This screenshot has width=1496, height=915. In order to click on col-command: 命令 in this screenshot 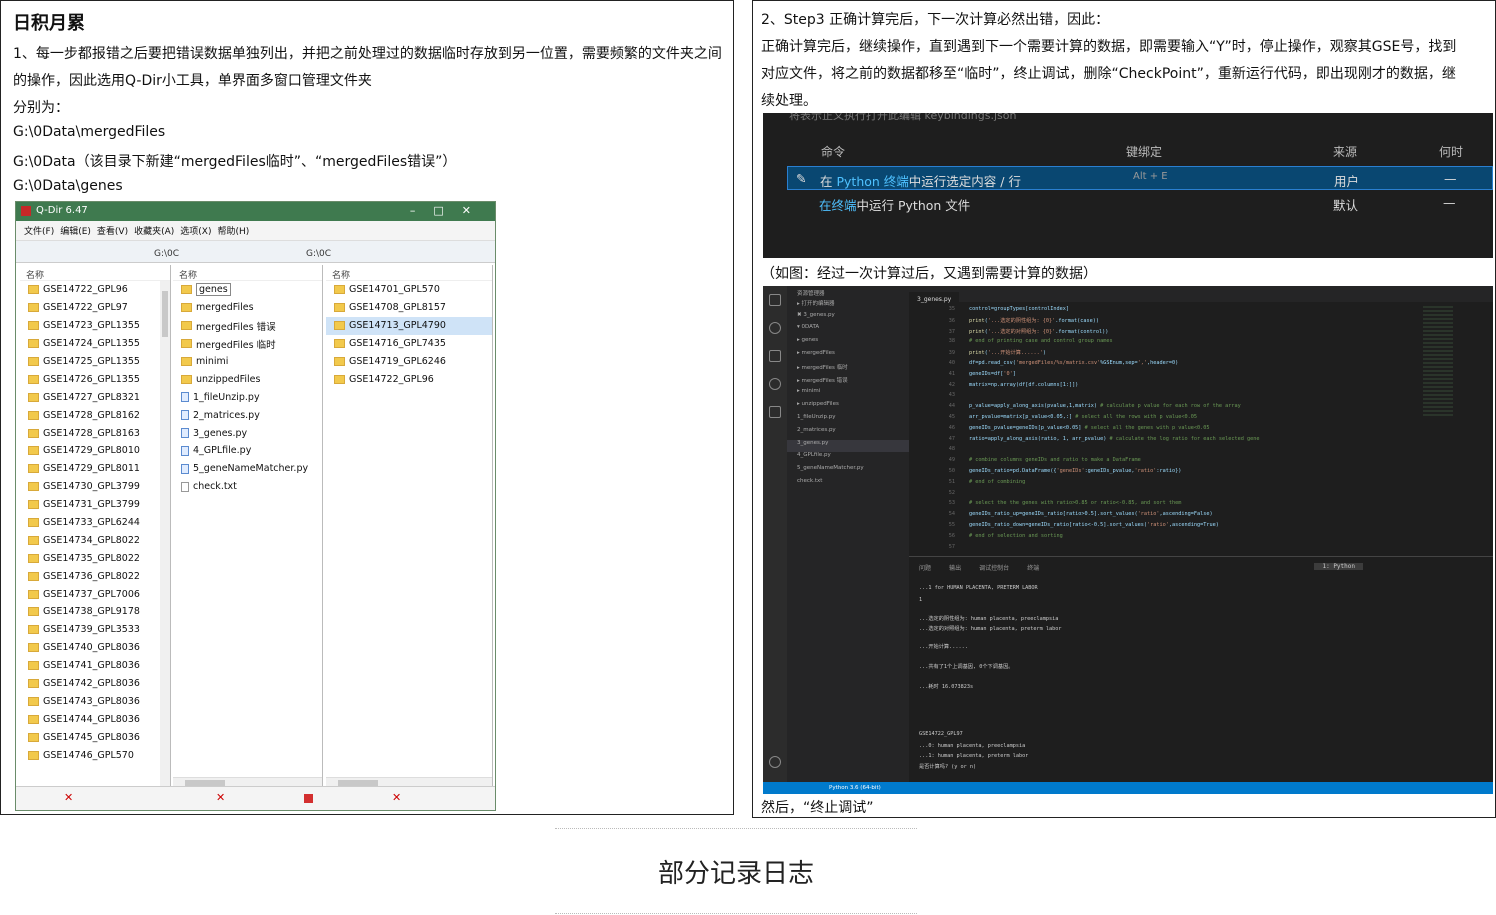, I will do `click(833, 151)`.